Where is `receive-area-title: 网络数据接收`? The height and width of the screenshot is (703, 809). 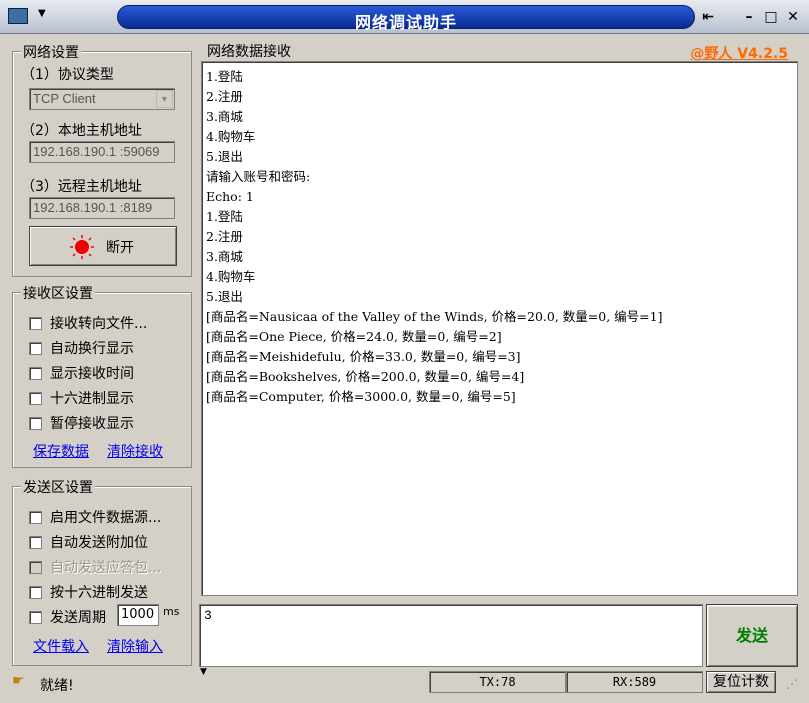 receive-area-title: 网络数据接收 is located at coordinates (249, 51).